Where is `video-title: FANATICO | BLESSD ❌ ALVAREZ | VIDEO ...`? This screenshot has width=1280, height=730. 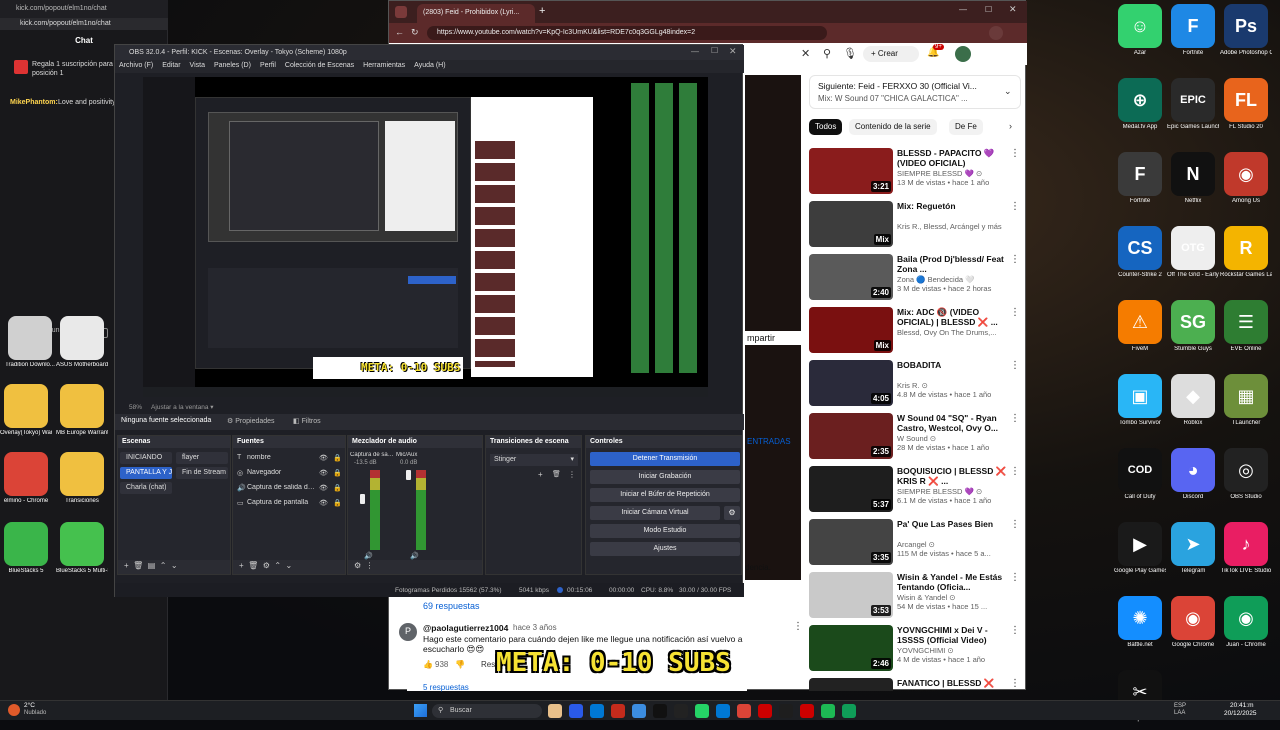
video-title: FANATICO | BLESSD ❌ ALVAREZ | VIDEO ... is located at coordinates (952, 684).